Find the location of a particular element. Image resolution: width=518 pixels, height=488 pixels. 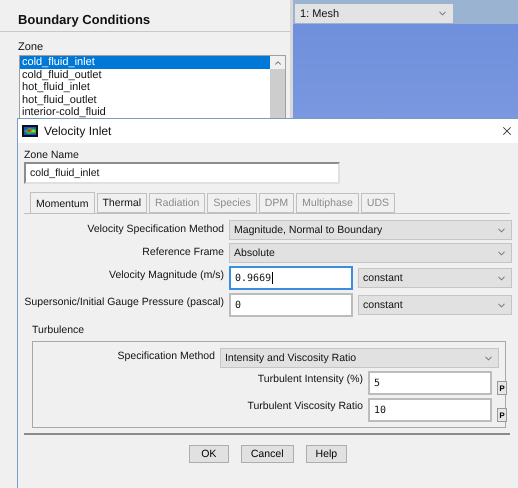

zone-item: hot_fluid_outlet is located at coordinates (145, 100).